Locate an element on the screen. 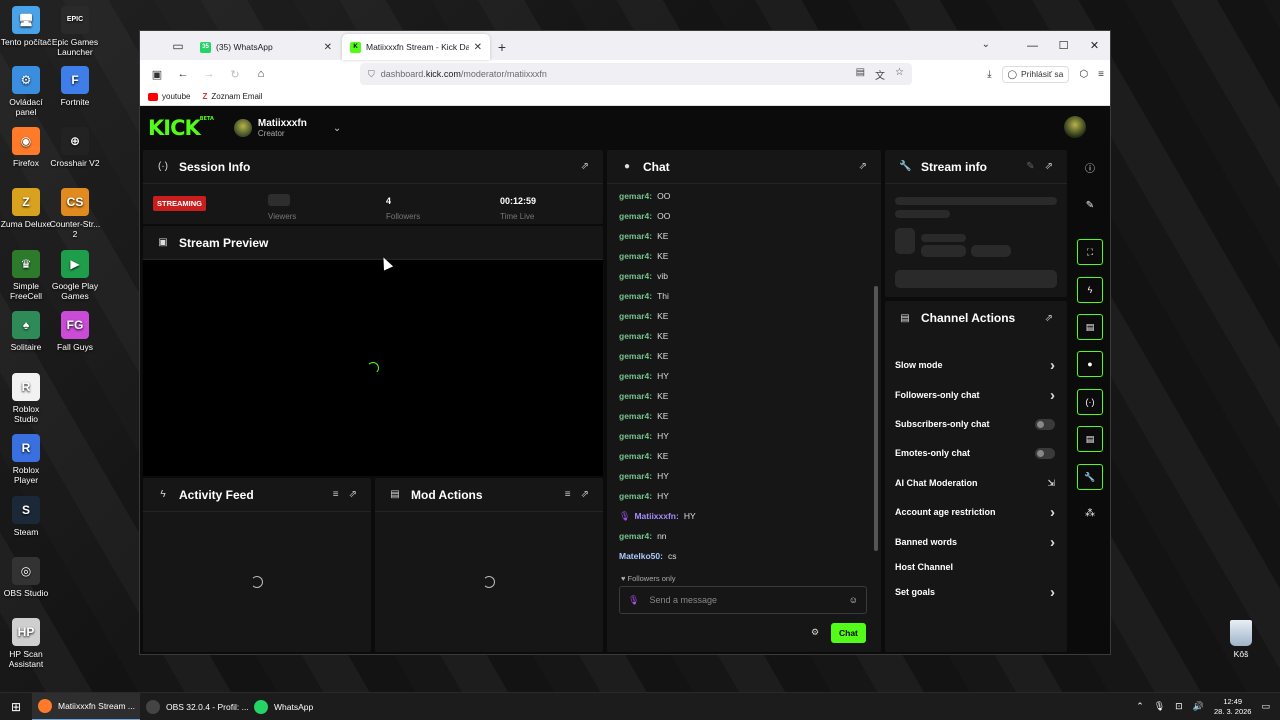 This screenshot has height=720, width=1280. back-icon: ← is located at coordinates (183, 74).